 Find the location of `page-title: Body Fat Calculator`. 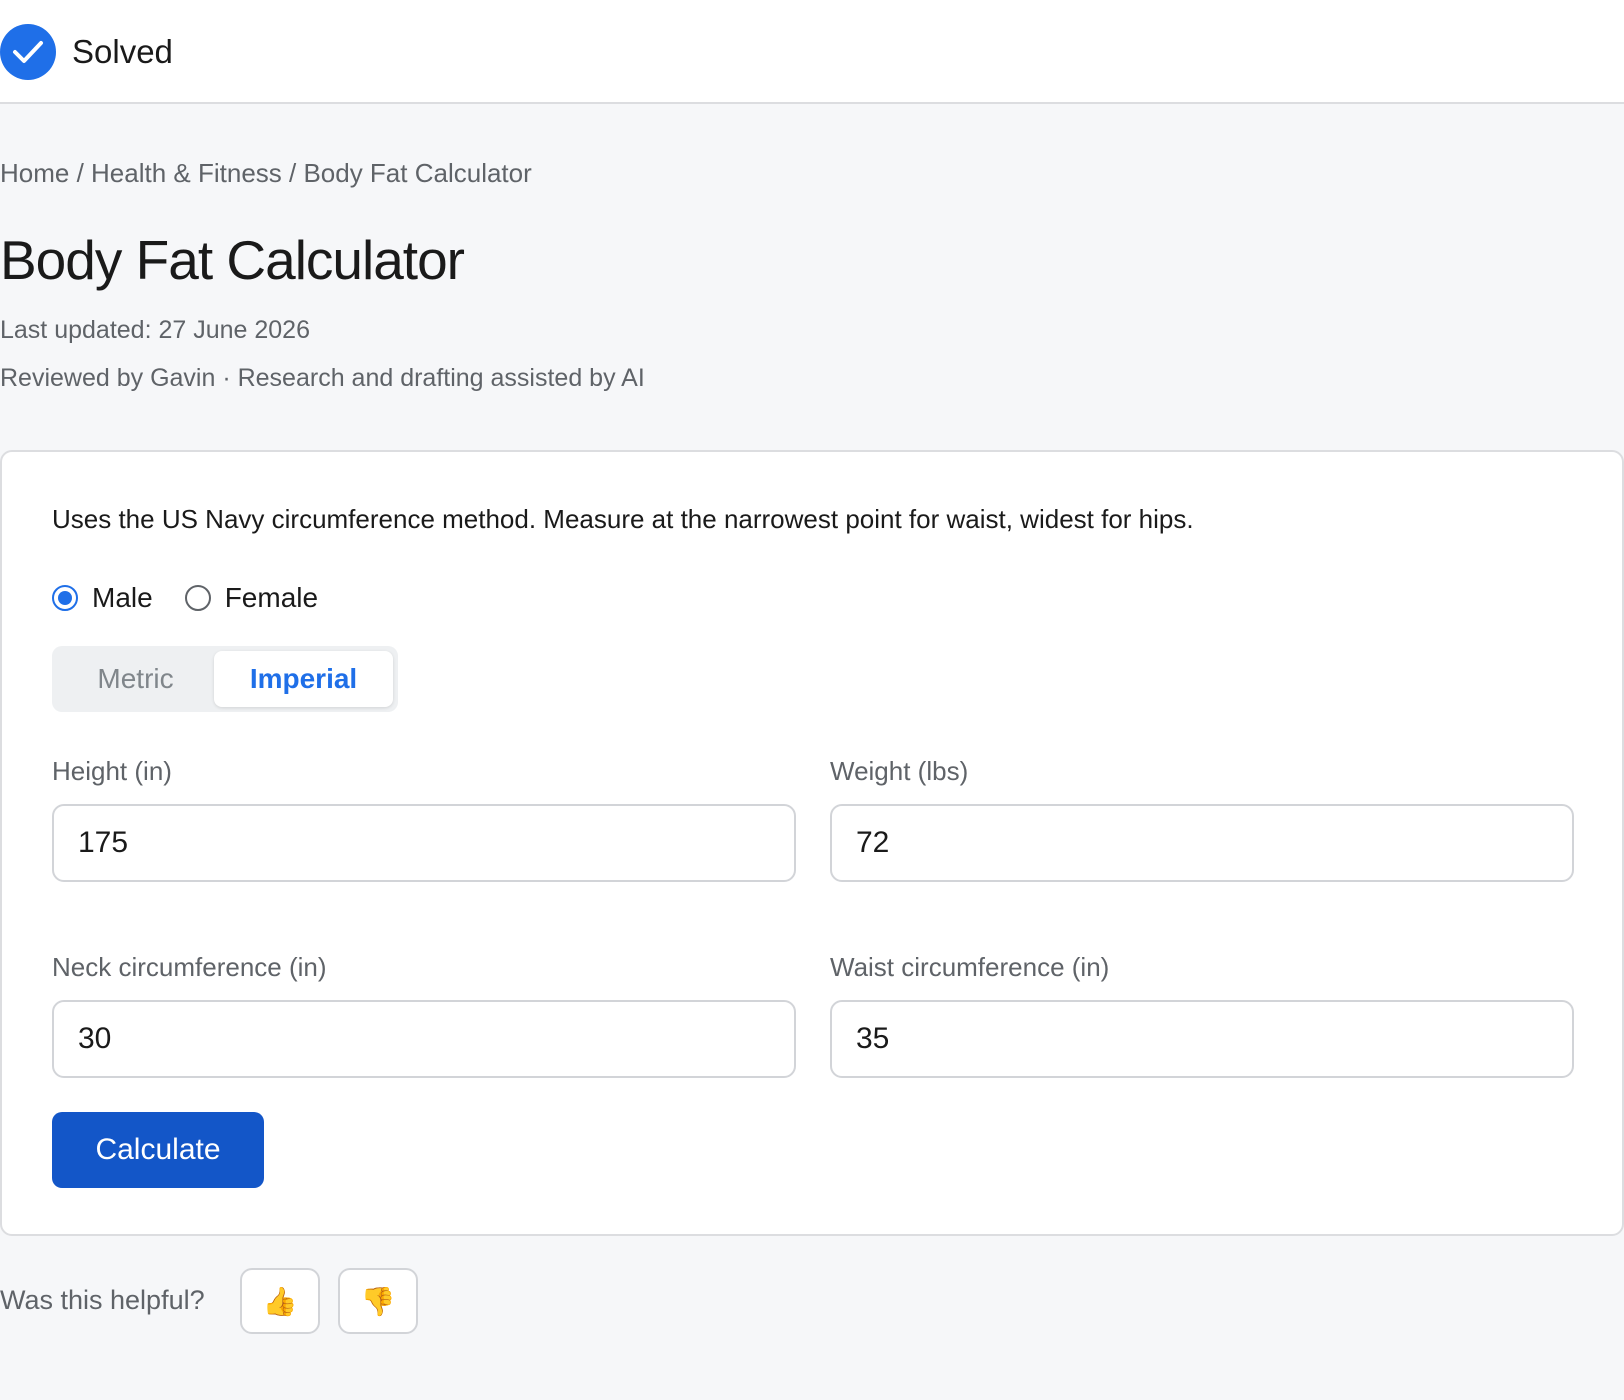

page-title: Body Fat Calculator is located at coordinates (232, 260).